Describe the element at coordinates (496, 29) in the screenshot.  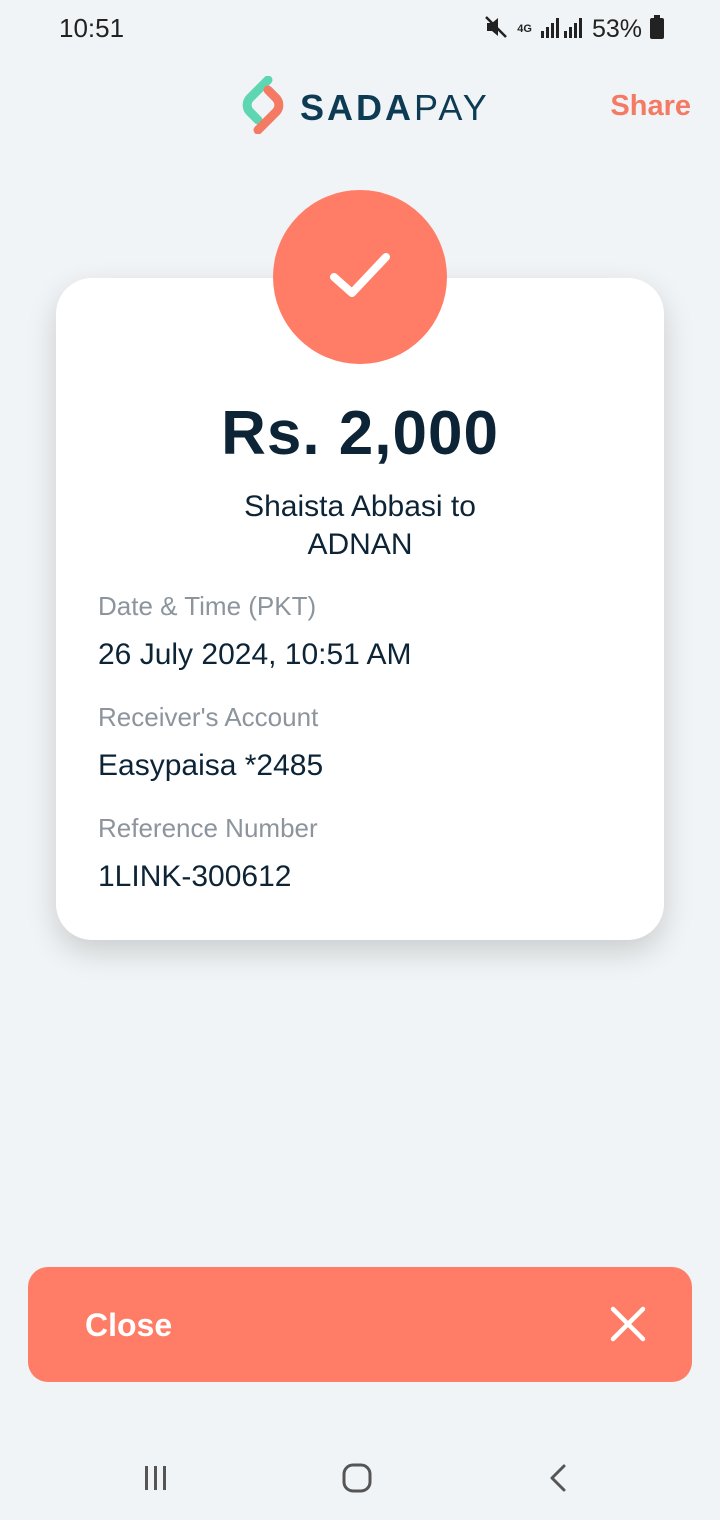
I see `mute-icon` at that location.